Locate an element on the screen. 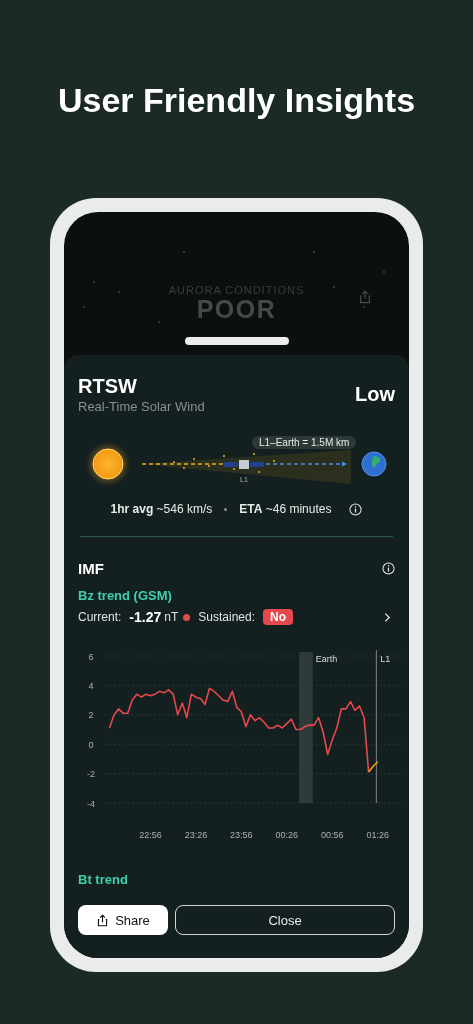 This screenshot has height=1024, width=473. satellite-icon is located at coordinates (244, 464).